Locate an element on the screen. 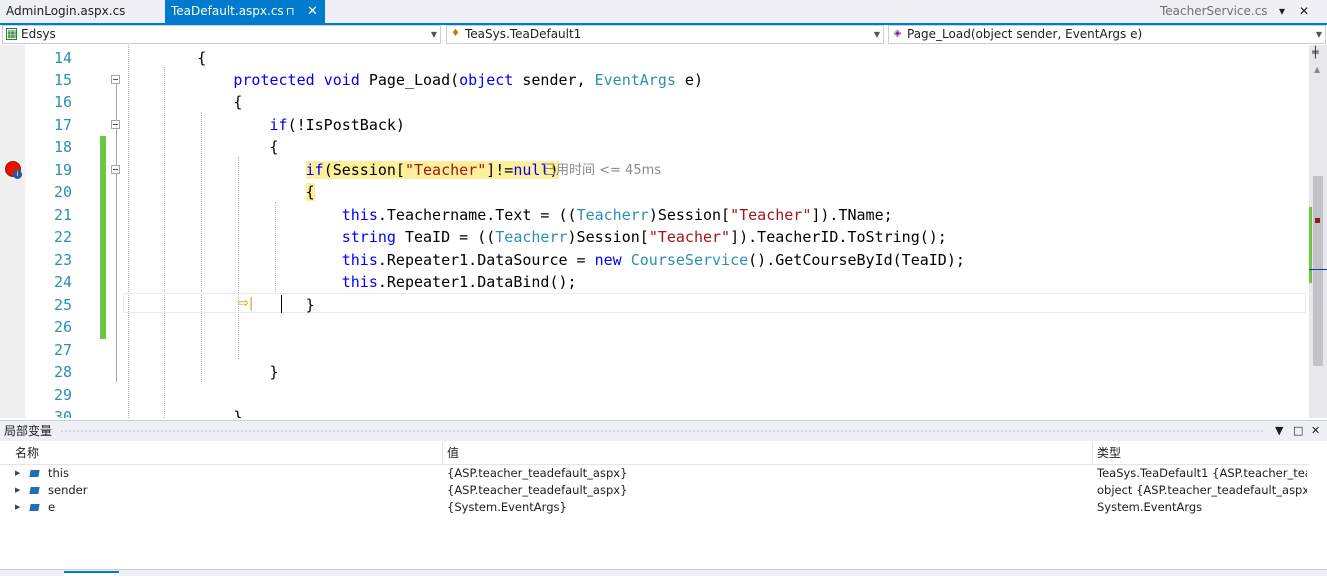  line-number: 15 is located at coordinates (62, 80).